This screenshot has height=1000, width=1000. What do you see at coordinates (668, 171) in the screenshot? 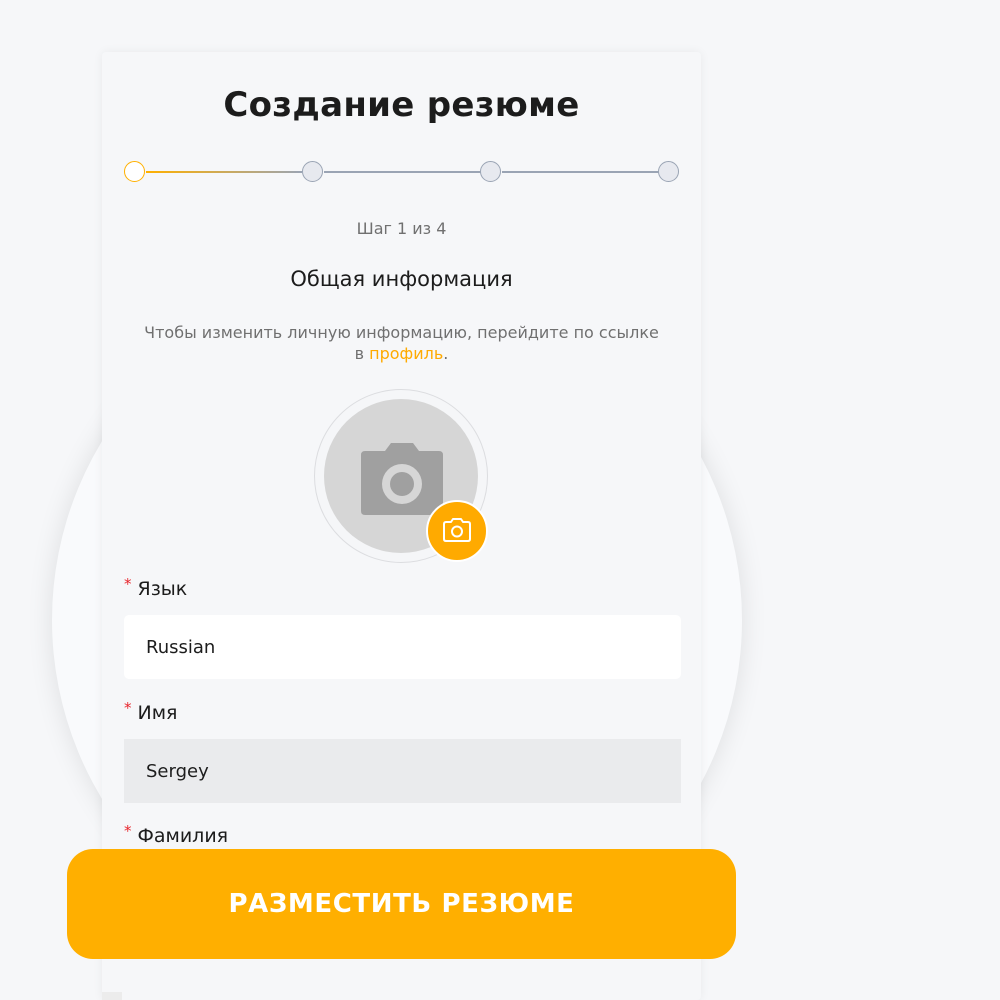
I see `step-4-dot` at bounding box center [668, 171].